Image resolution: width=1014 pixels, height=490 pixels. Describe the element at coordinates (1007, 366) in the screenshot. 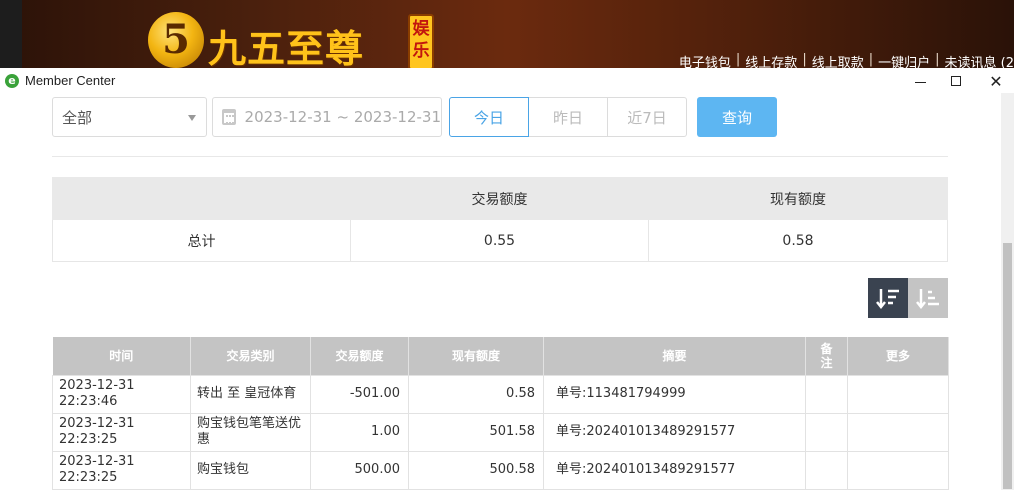

I see `scrollbar-thumb` at that location.